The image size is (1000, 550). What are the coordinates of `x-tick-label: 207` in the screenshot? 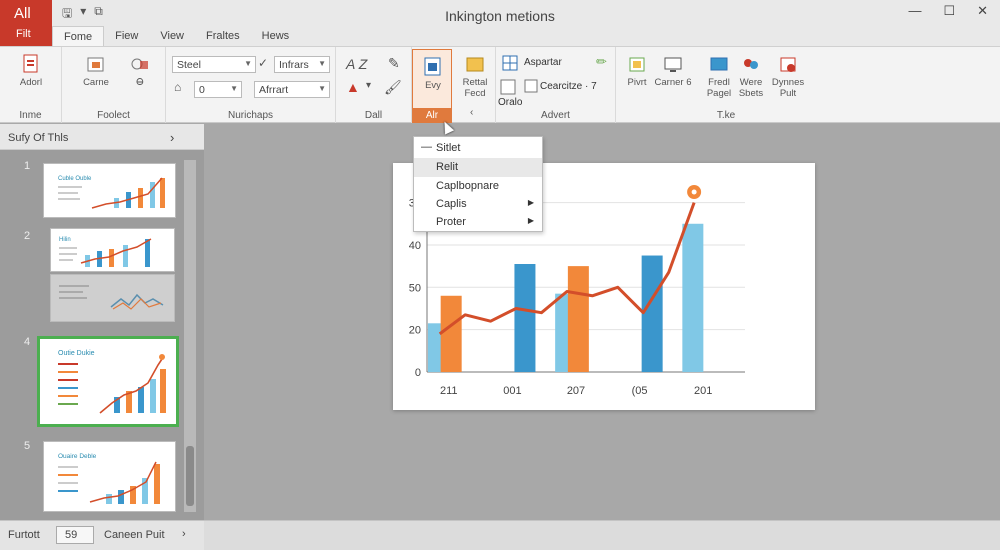 It's located at (576, 391).